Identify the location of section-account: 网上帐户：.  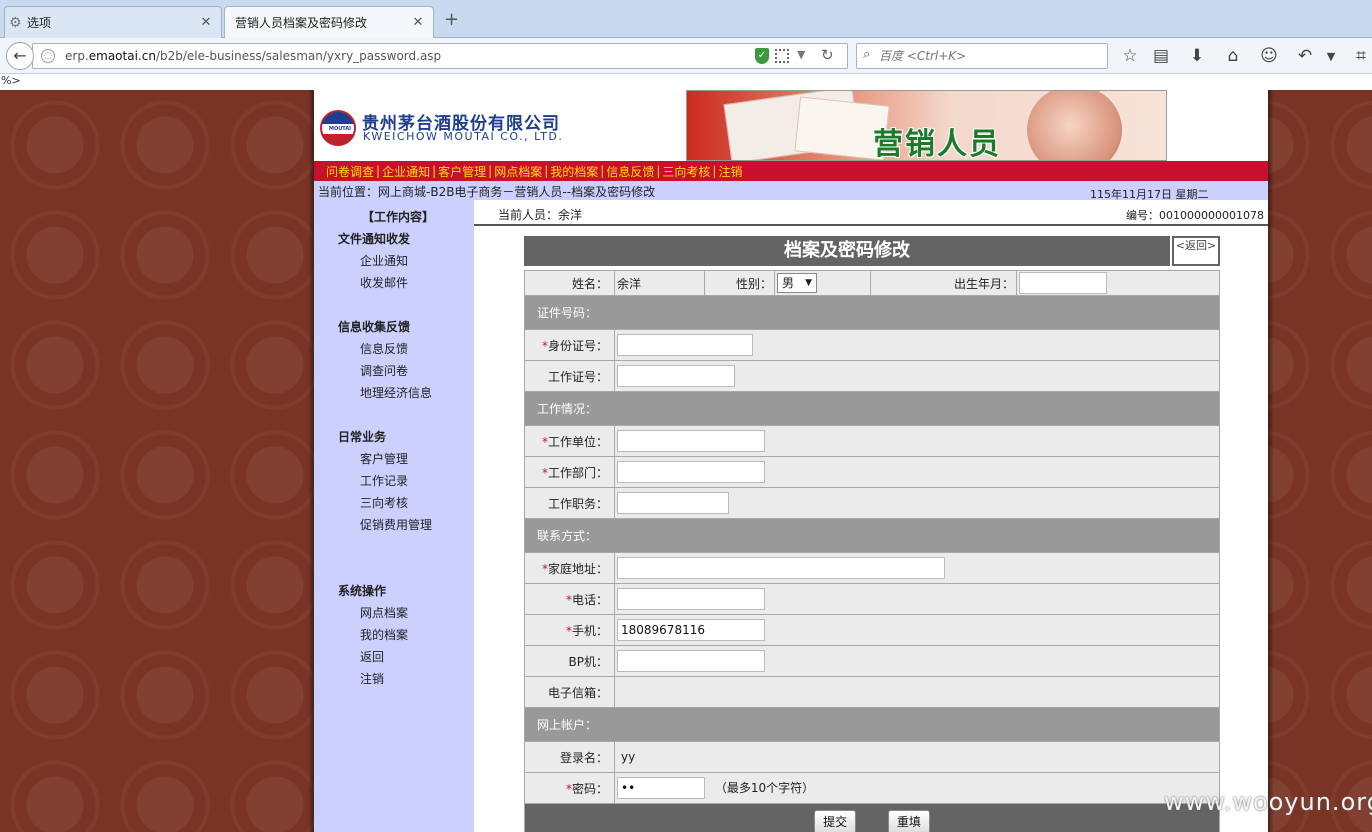
(872, 724).